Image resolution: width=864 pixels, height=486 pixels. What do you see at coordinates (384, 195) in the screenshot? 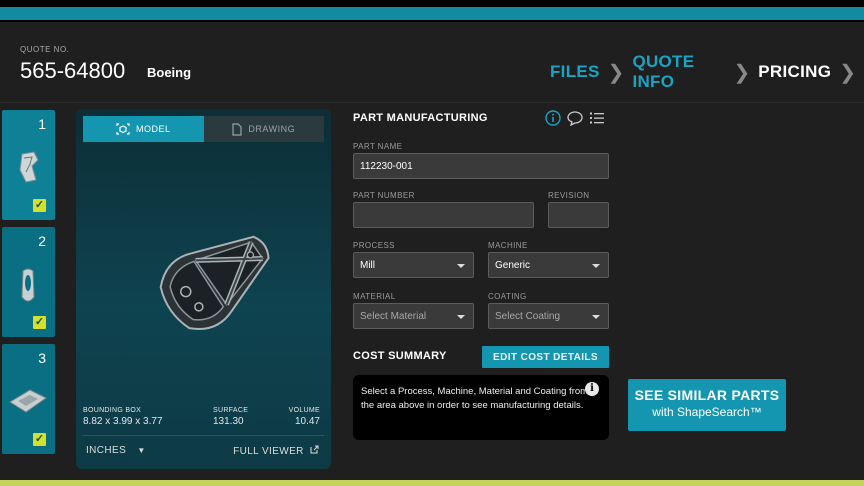
I see `part-number-label: PART NUMBER` at bounding box center [384, 195].